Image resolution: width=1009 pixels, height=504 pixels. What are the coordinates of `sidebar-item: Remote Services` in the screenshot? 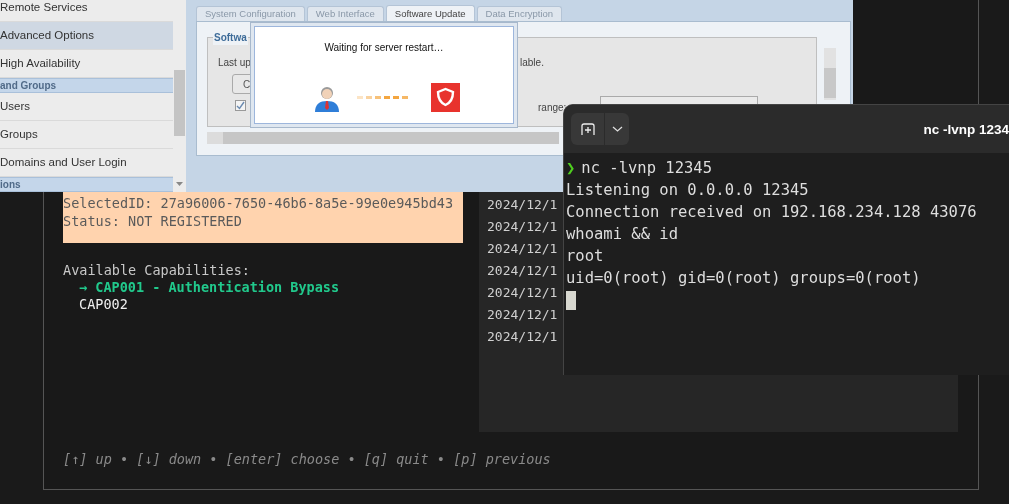 It's located at (86, 11).